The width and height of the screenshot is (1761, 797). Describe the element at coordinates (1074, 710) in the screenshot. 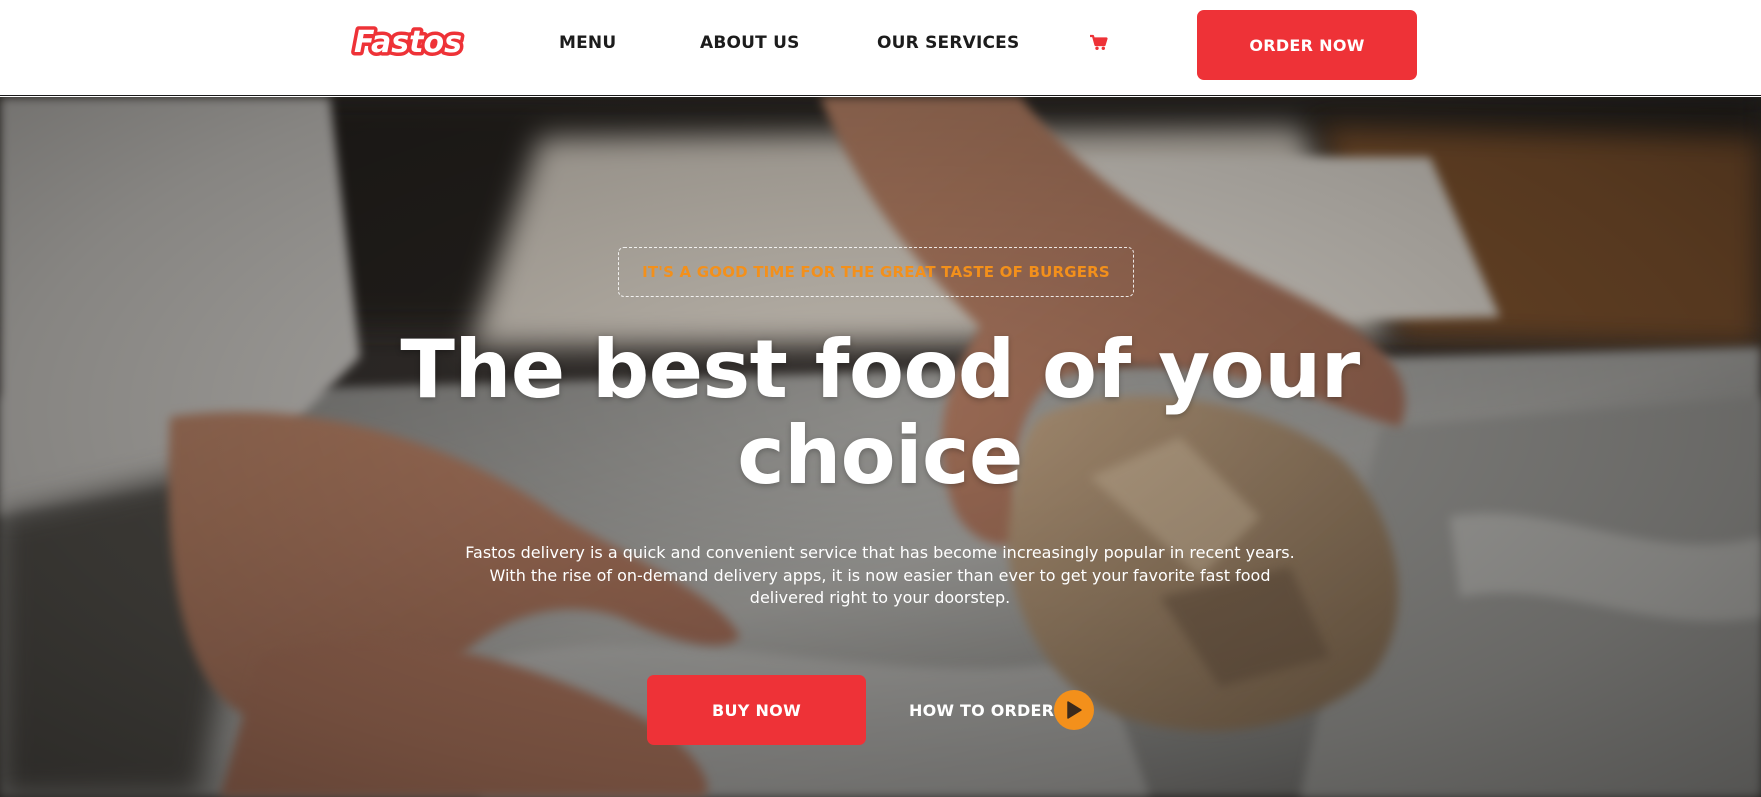

I see `play-icon` at that location.